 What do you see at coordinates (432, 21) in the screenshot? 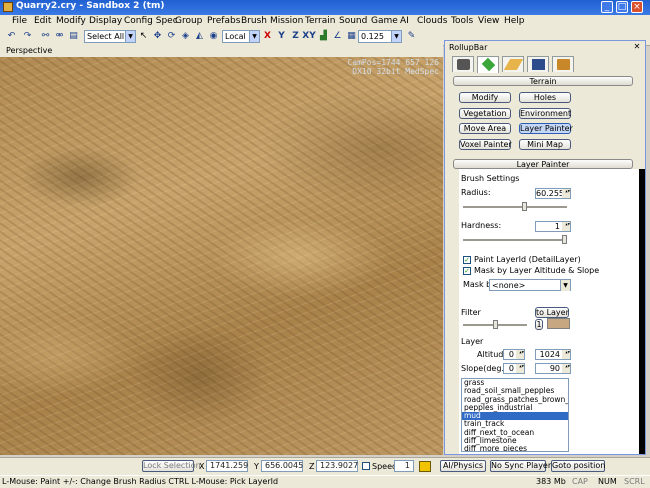
I see `menu-clouds: Clouds` at bounding box center [432, 21].